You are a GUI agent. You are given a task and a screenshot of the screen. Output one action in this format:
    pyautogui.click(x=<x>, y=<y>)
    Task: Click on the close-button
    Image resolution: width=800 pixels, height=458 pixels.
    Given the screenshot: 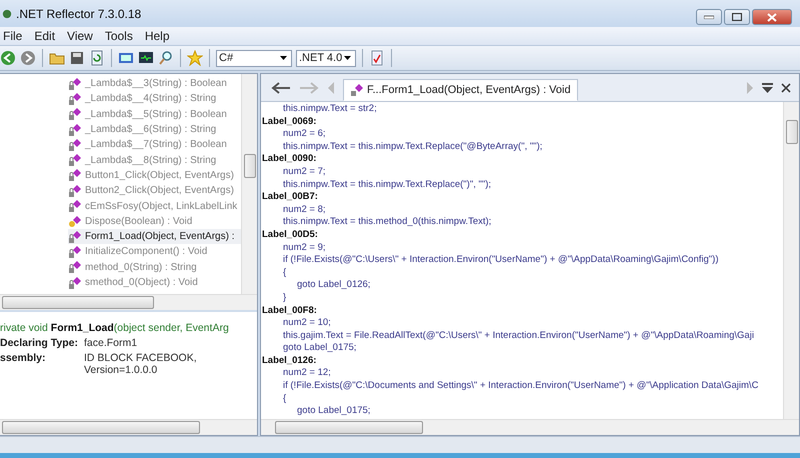 What is the action you would take?
    pyautogui.click(x=772, y=17)
    